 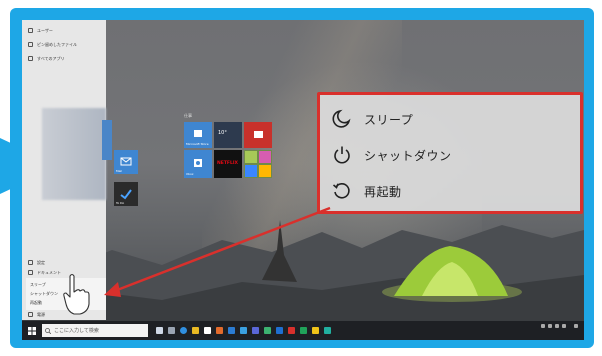 I want to click on taskbar-search-box: ここに入力して検索, so click(x=95, y=330).